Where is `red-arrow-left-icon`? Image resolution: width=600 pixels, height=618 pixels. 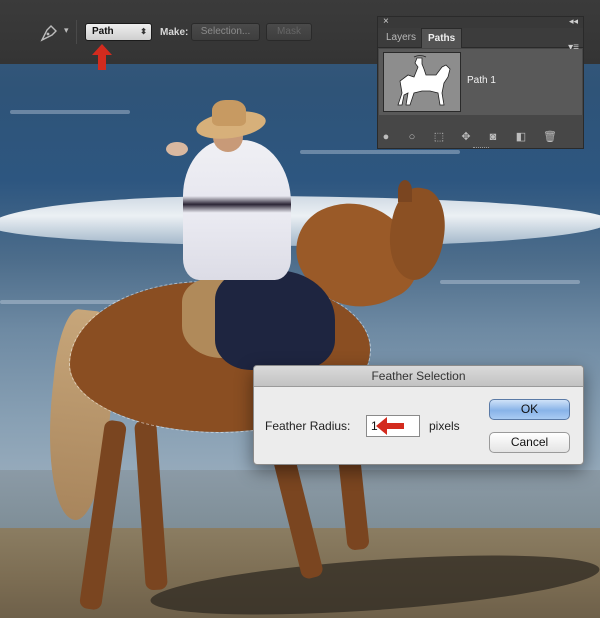
red-arrow-left-icon is located at coordinates (390, 426).